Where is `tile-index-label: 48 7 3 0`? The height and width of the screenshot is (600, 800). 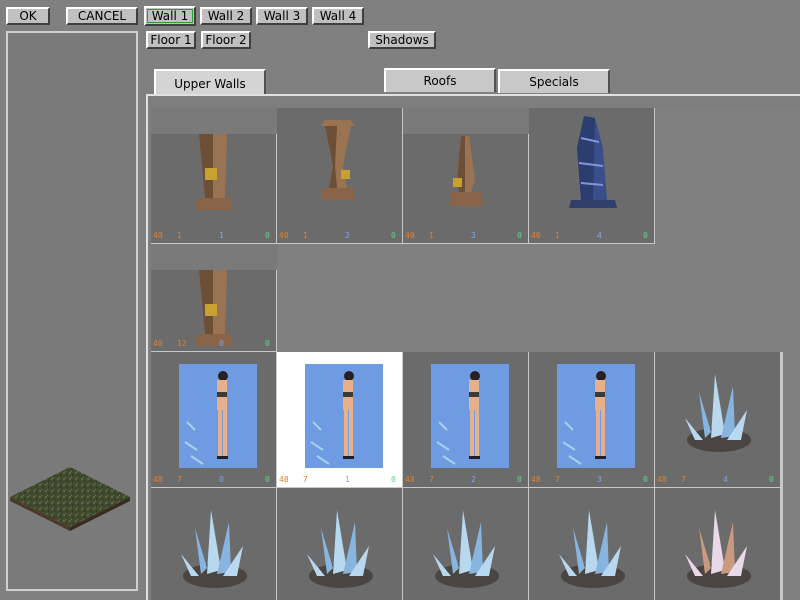 tile-index-label: 48 7 3 0 is located at coordinates (591, 480).